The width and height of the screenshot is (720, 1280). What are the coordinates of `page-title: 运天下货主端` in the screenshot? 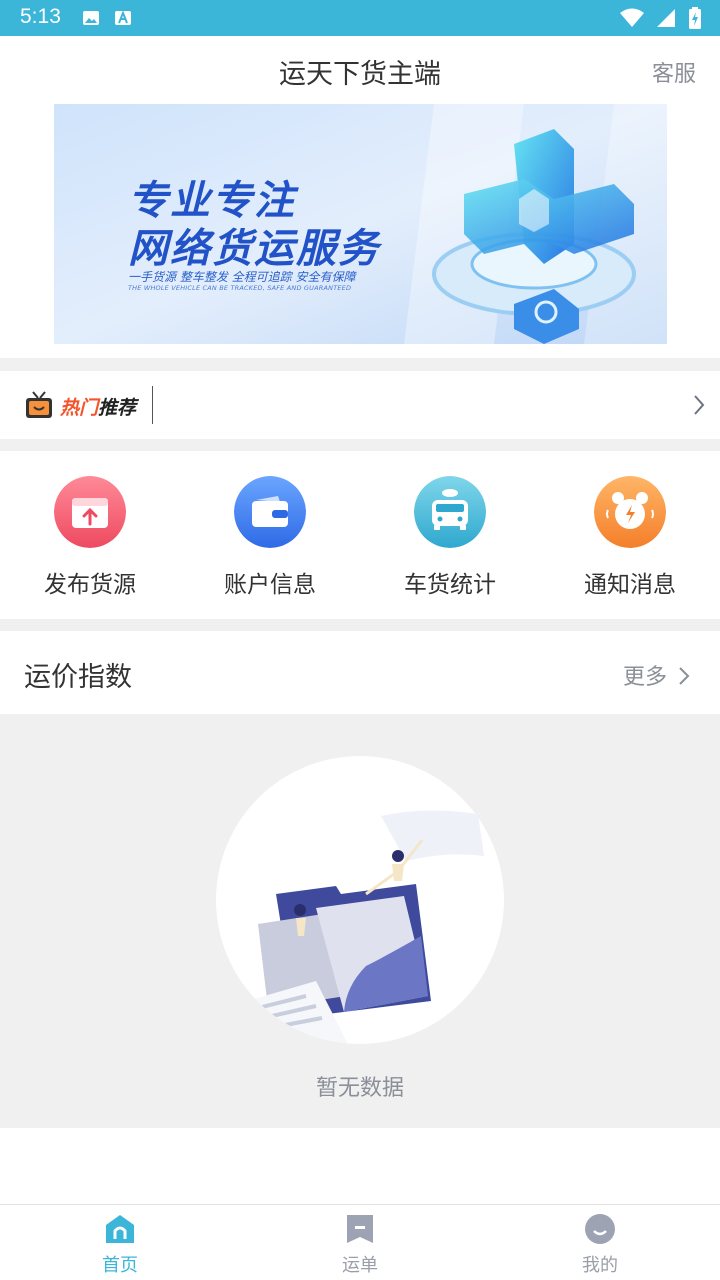 It's located at (360, 74).